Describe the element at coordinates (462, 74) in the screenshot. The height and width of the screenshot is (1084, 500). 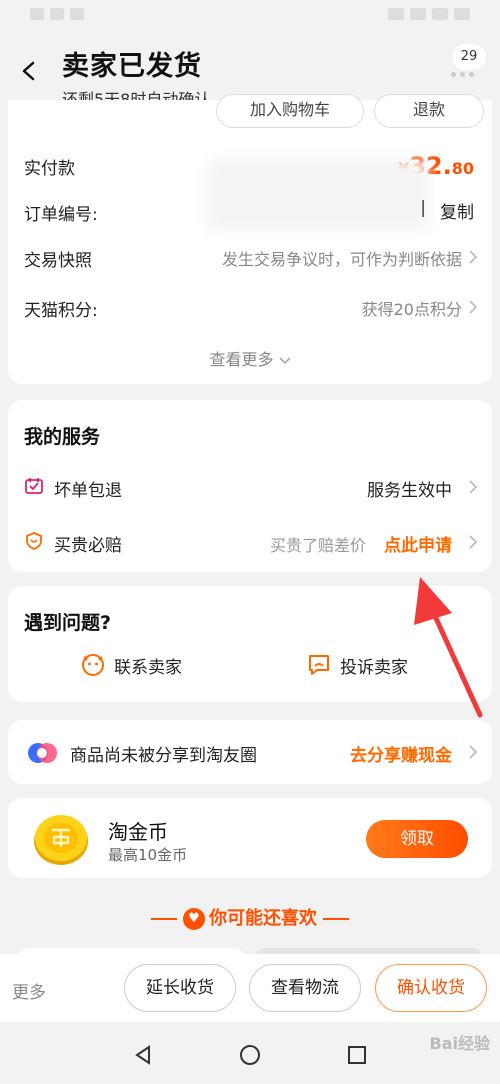
I see `more-dots-icon` at that location.